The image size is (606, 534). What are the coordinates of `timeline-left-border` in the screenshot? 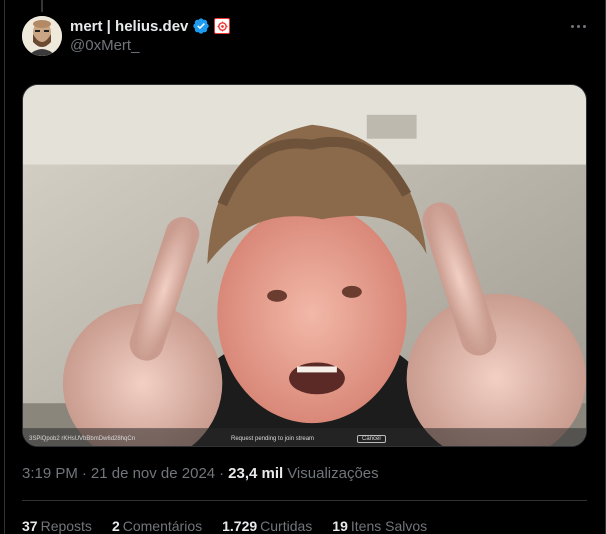 It's located at (4, 267).